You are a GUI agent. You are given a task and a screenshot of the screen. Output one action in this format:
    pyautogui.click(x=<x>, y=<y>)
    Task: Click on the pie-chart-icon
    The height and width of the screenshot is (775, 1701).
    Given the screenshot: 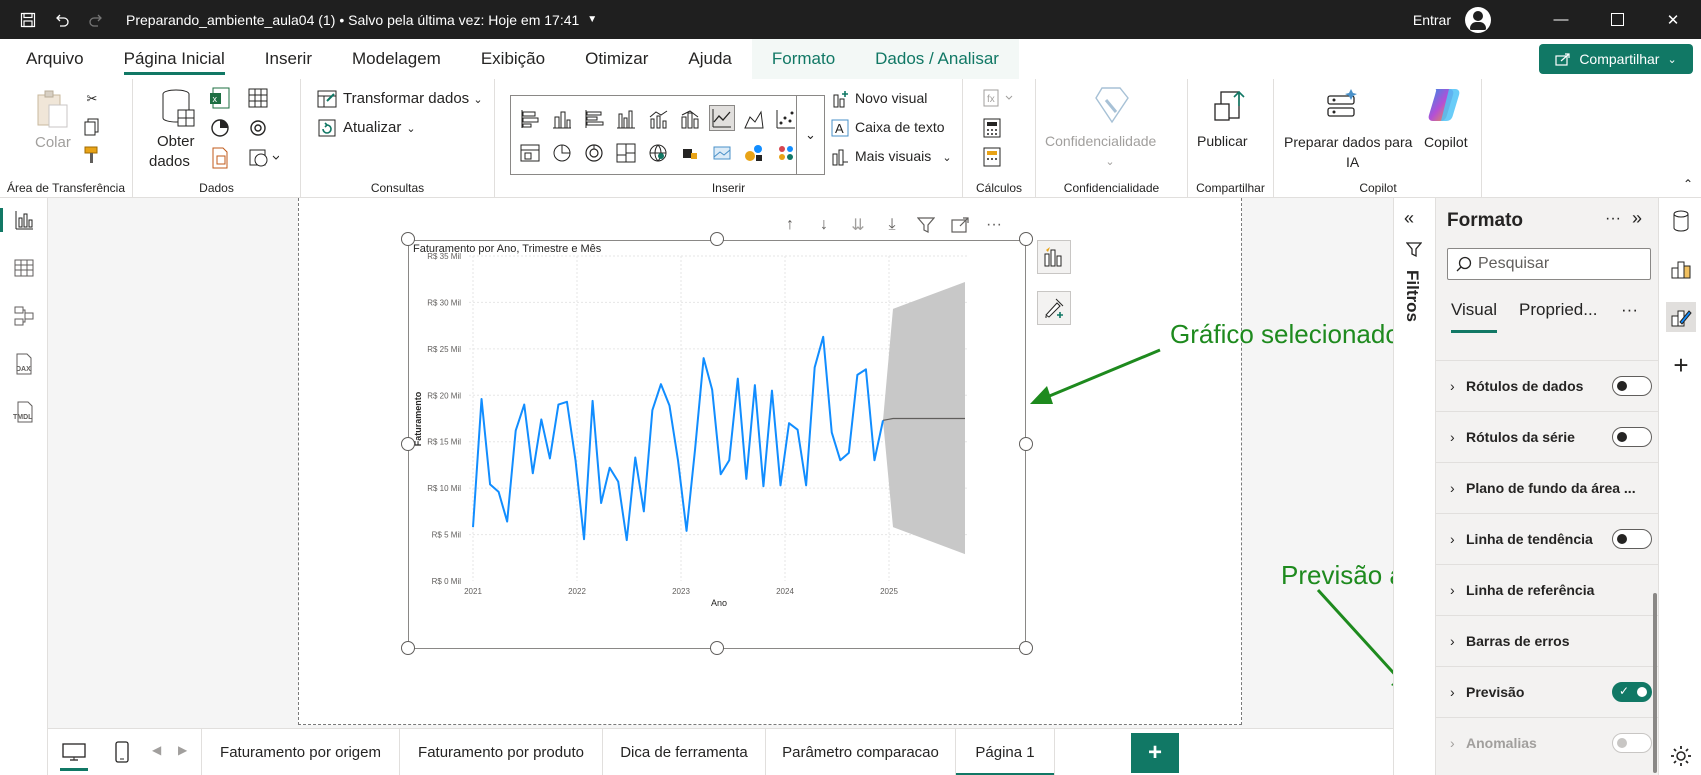 What is the action you would take?
    pyautogui.click(x=562, y=153)
    